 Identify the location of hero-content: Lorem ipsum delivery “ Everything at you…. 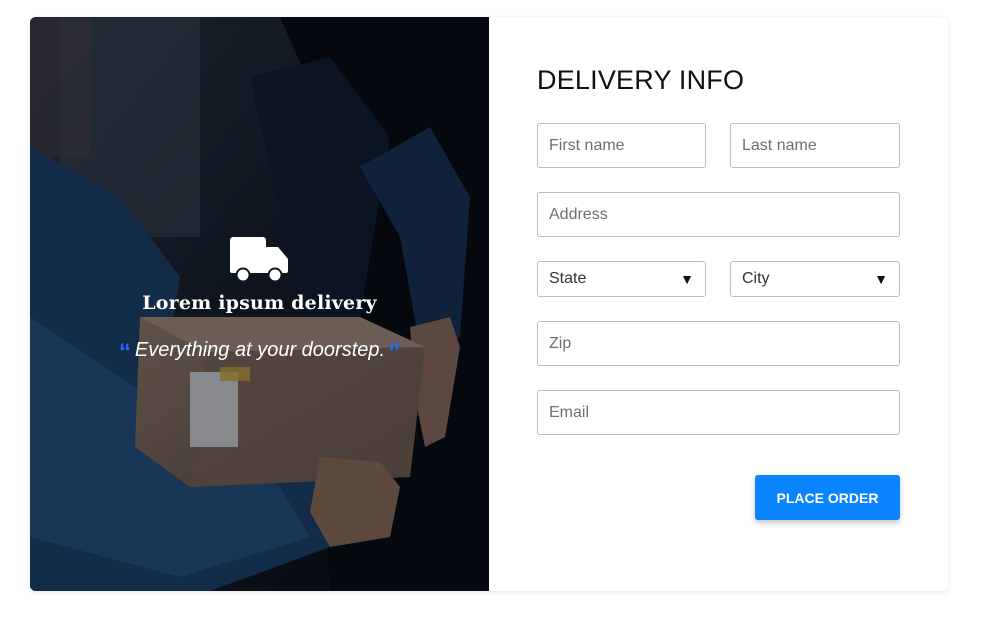
(259, 300).